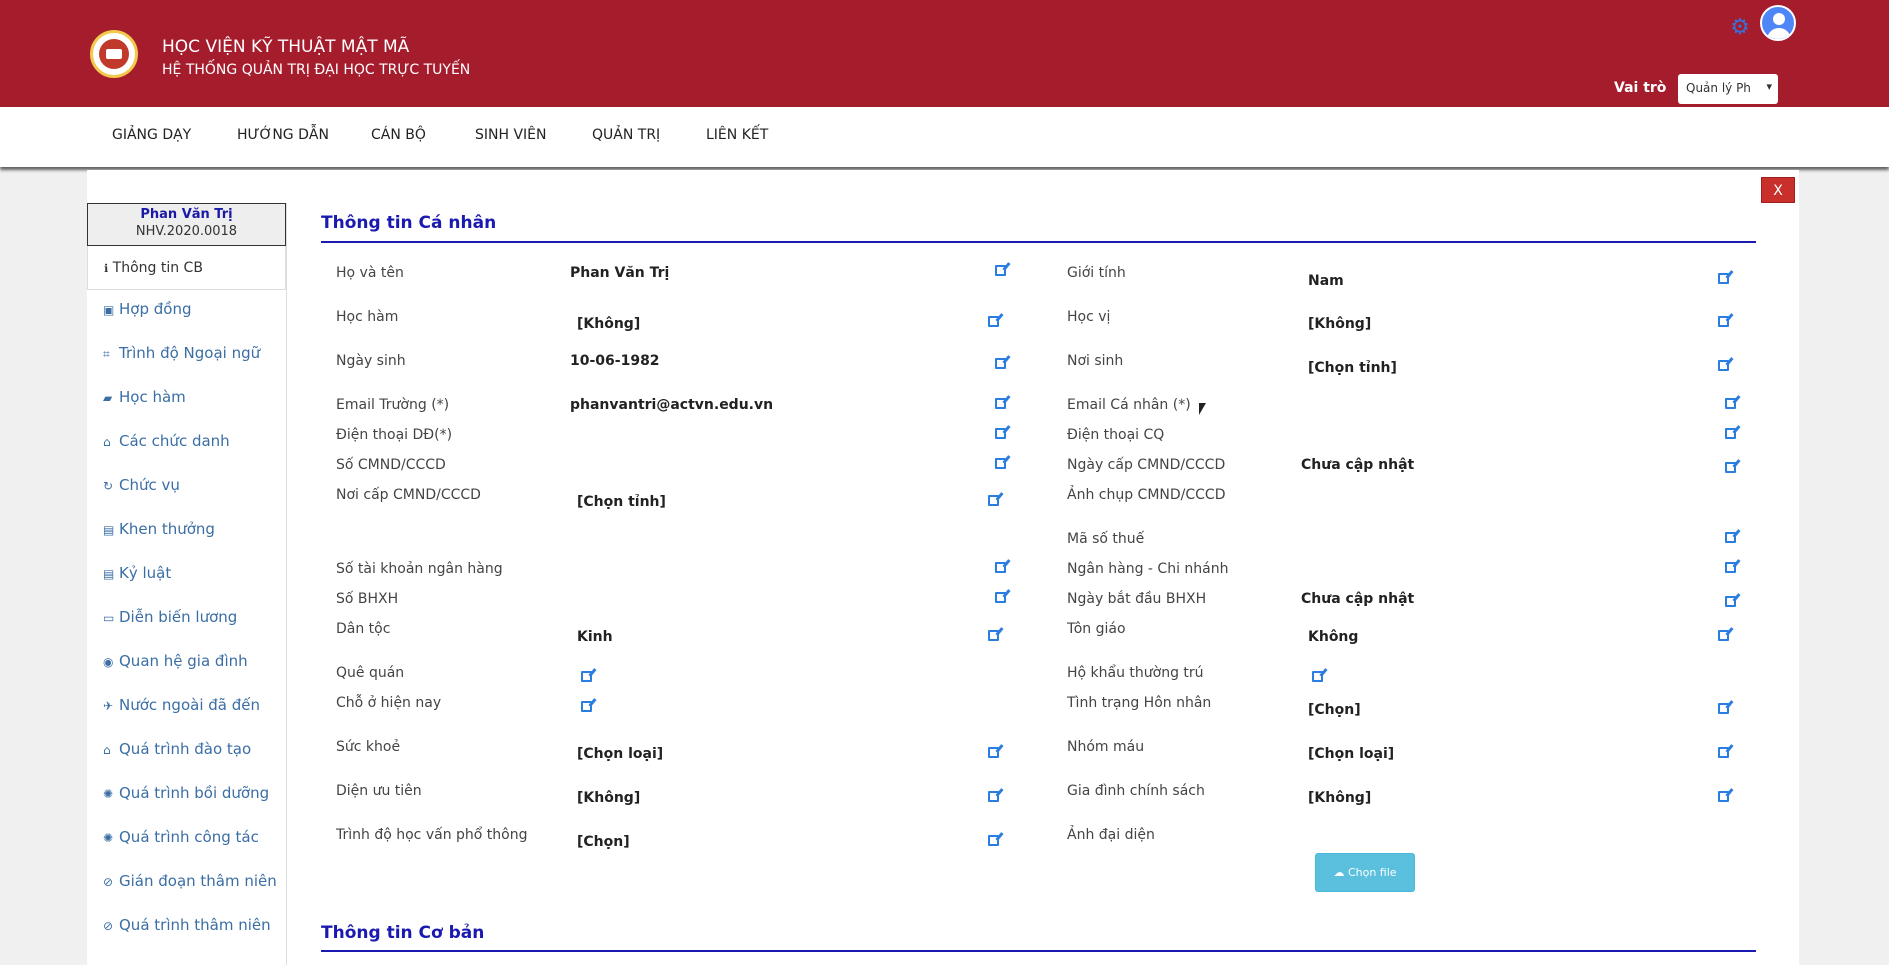 The image size is (1889, 965). Describe the element at coordinates (398, 135) in the screenshot. I see `nav-can-bo: CÁN BỘ` at that location.